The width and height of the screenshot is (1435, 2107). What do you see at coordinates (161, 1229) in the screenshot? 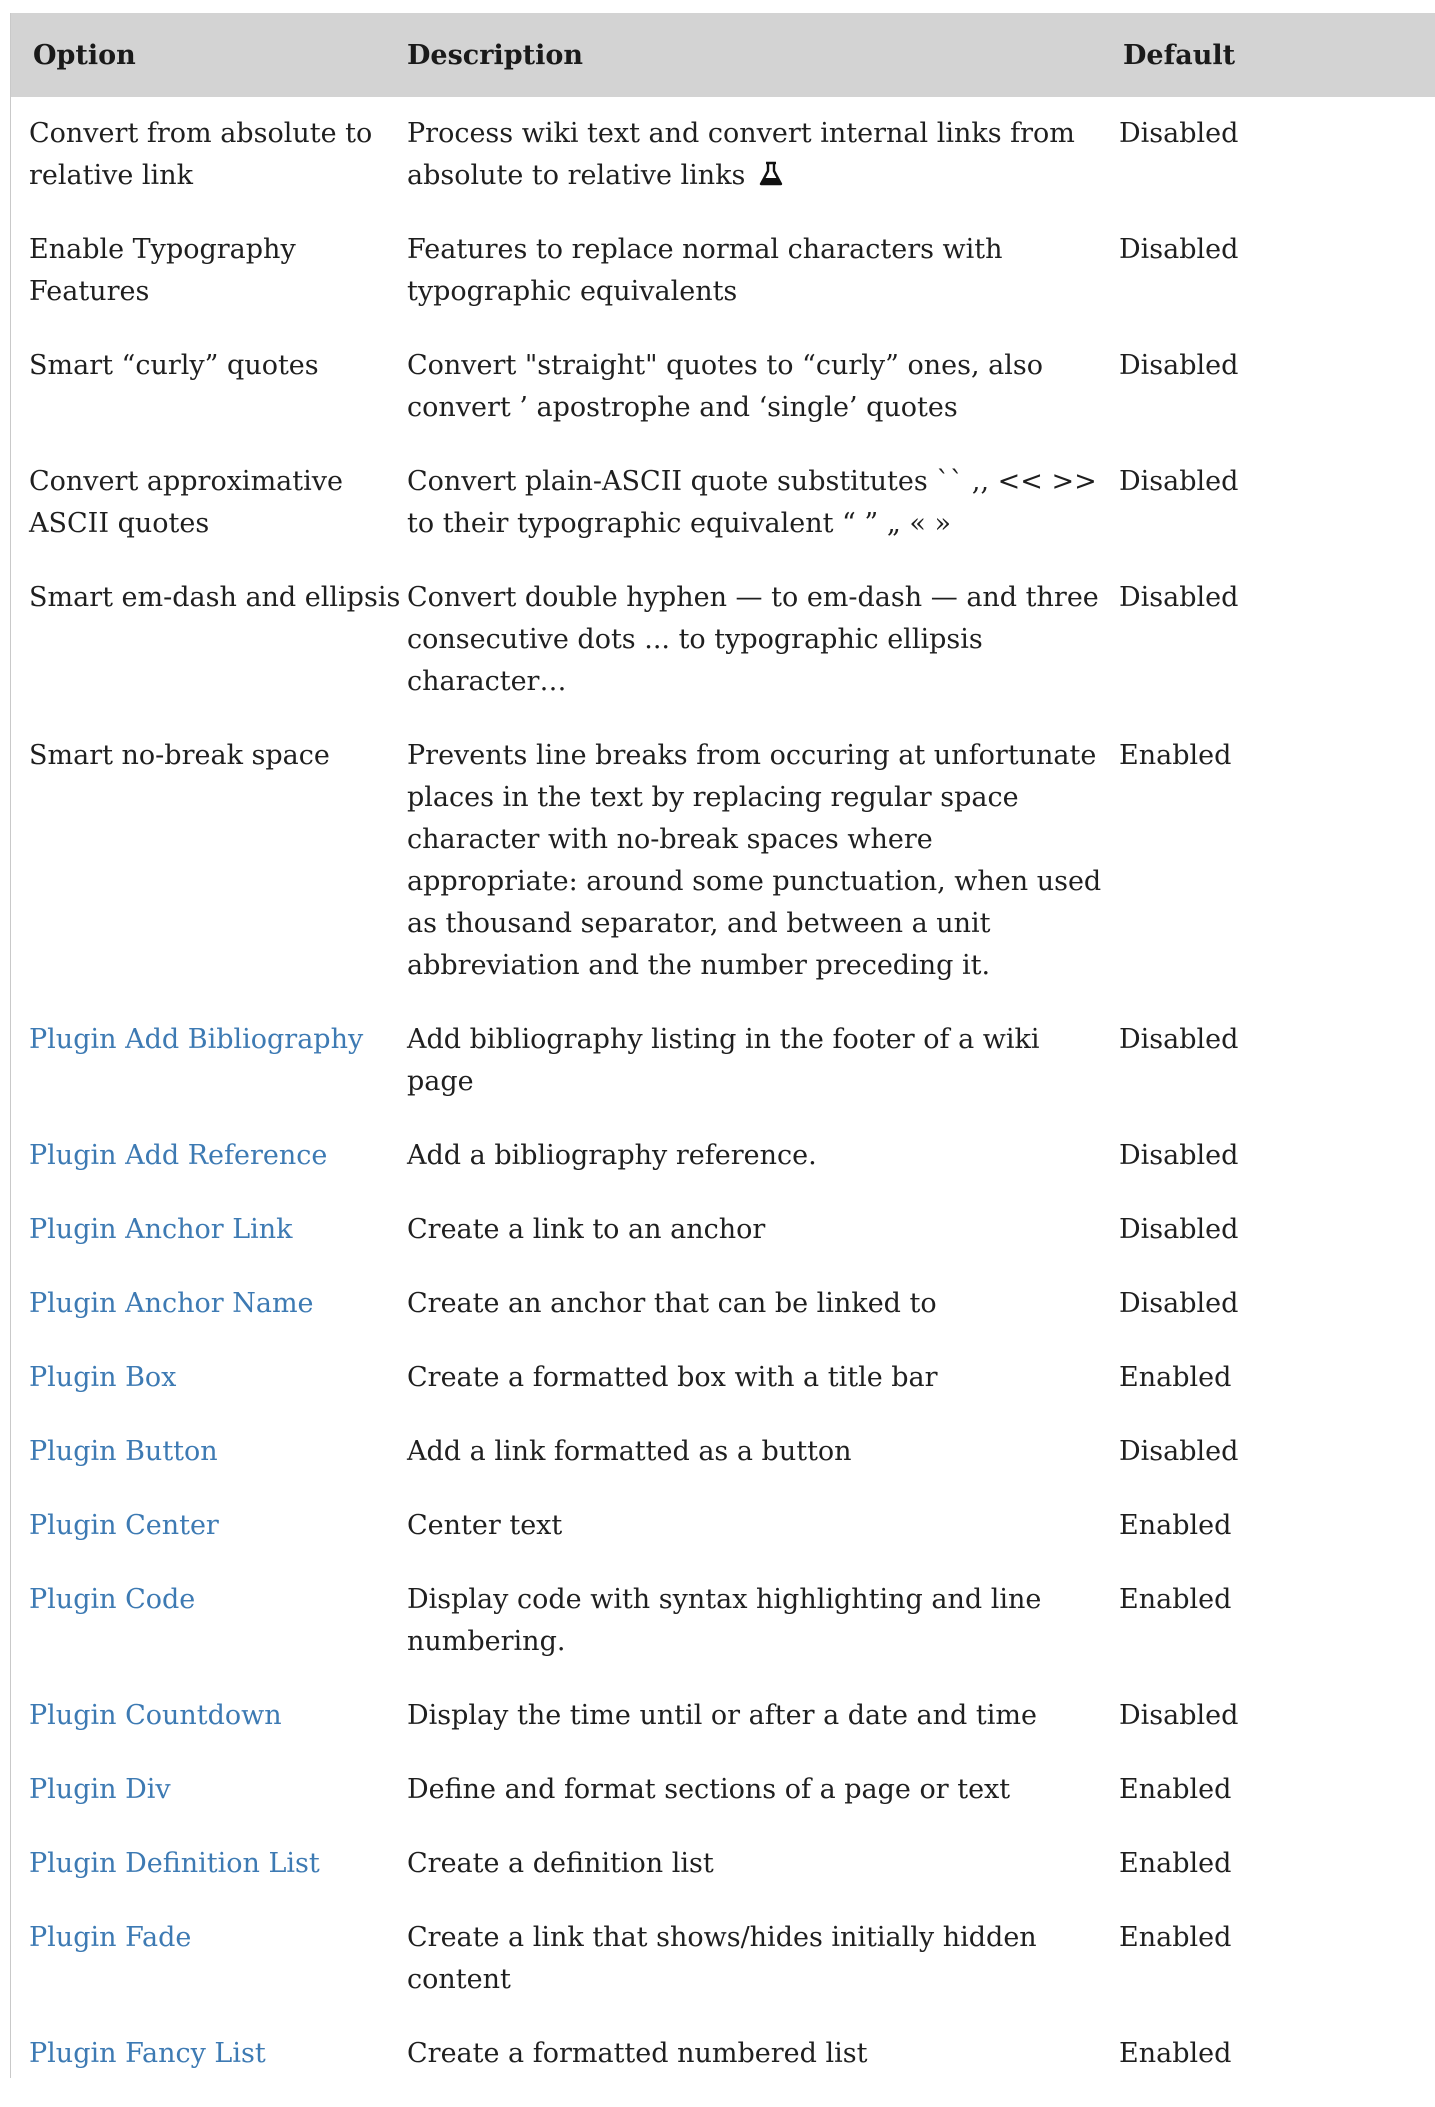
I see `option-link: Plugin Anchor Link` at bounding box center [161, 1229].